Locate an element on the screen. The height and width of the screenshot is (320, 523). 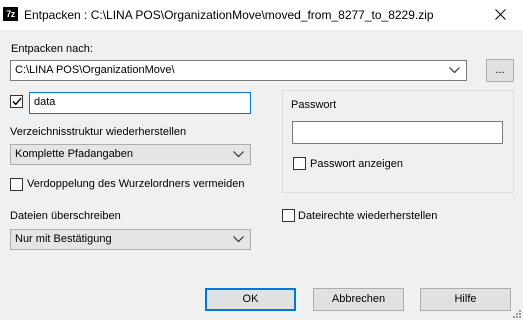
close-icon is located at coordinates (500, 14).